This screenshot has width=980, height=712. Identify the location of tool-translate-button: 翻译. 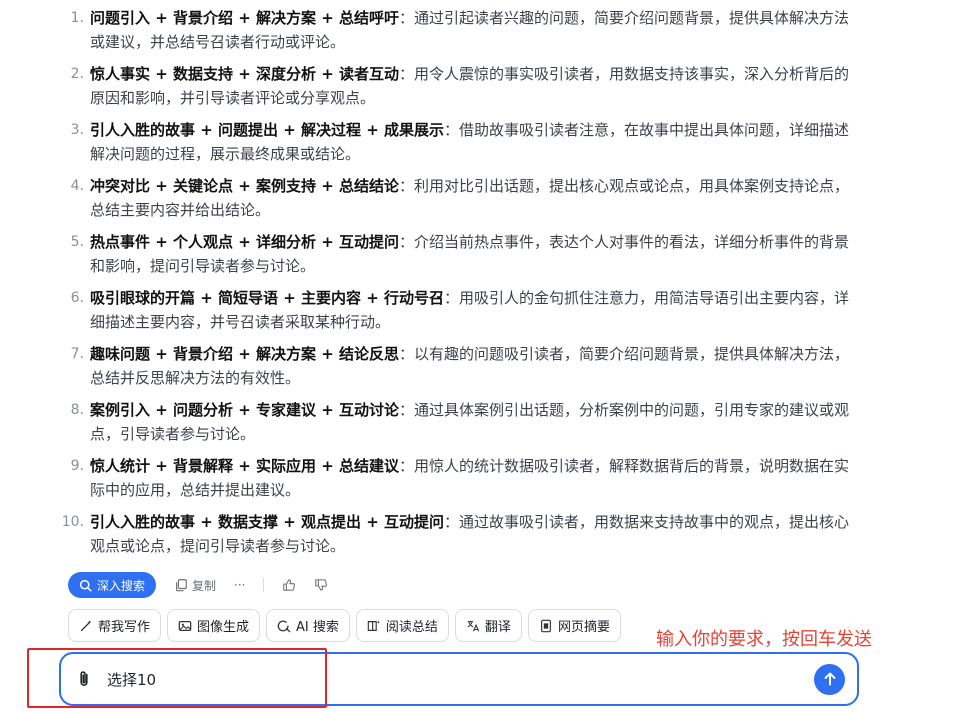
(488, 625).